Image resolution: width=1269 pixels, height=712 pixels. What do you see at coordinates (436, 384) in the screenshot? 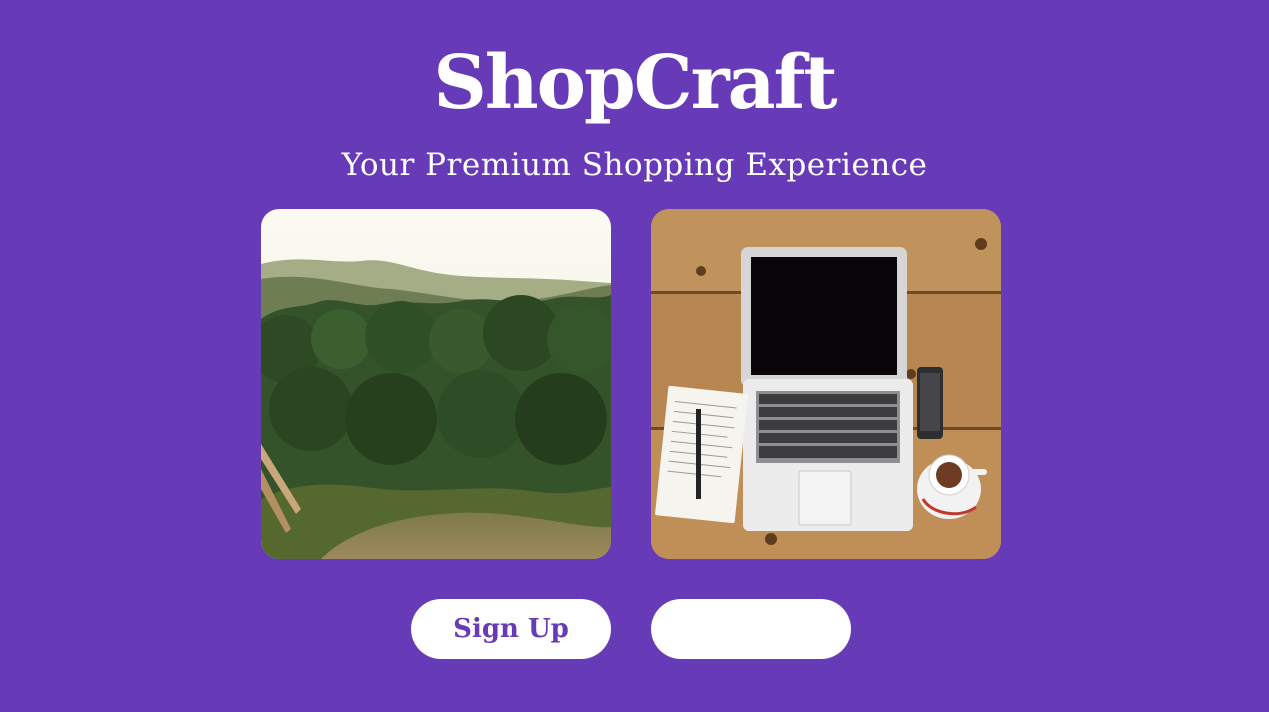
I see `forest-landscape-image` at bounding box center [436, 384].